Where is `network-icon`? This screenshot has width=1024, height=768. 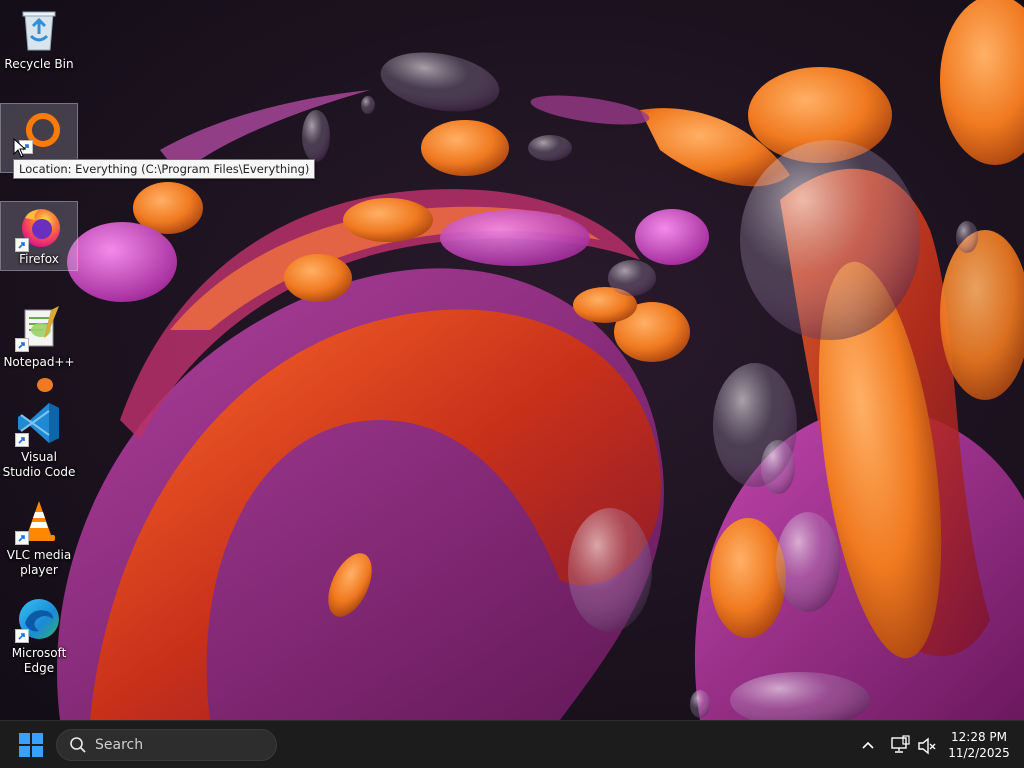
network-icon is located at coordinates (900, 745).